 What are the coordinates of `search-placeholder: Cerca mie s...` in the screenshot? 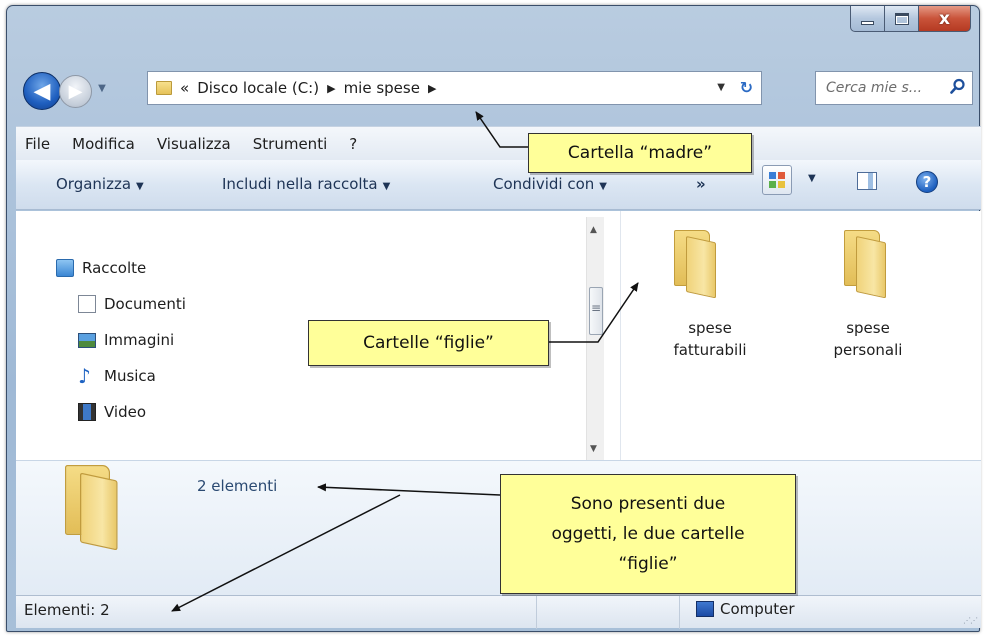 It's located at (874, 88).